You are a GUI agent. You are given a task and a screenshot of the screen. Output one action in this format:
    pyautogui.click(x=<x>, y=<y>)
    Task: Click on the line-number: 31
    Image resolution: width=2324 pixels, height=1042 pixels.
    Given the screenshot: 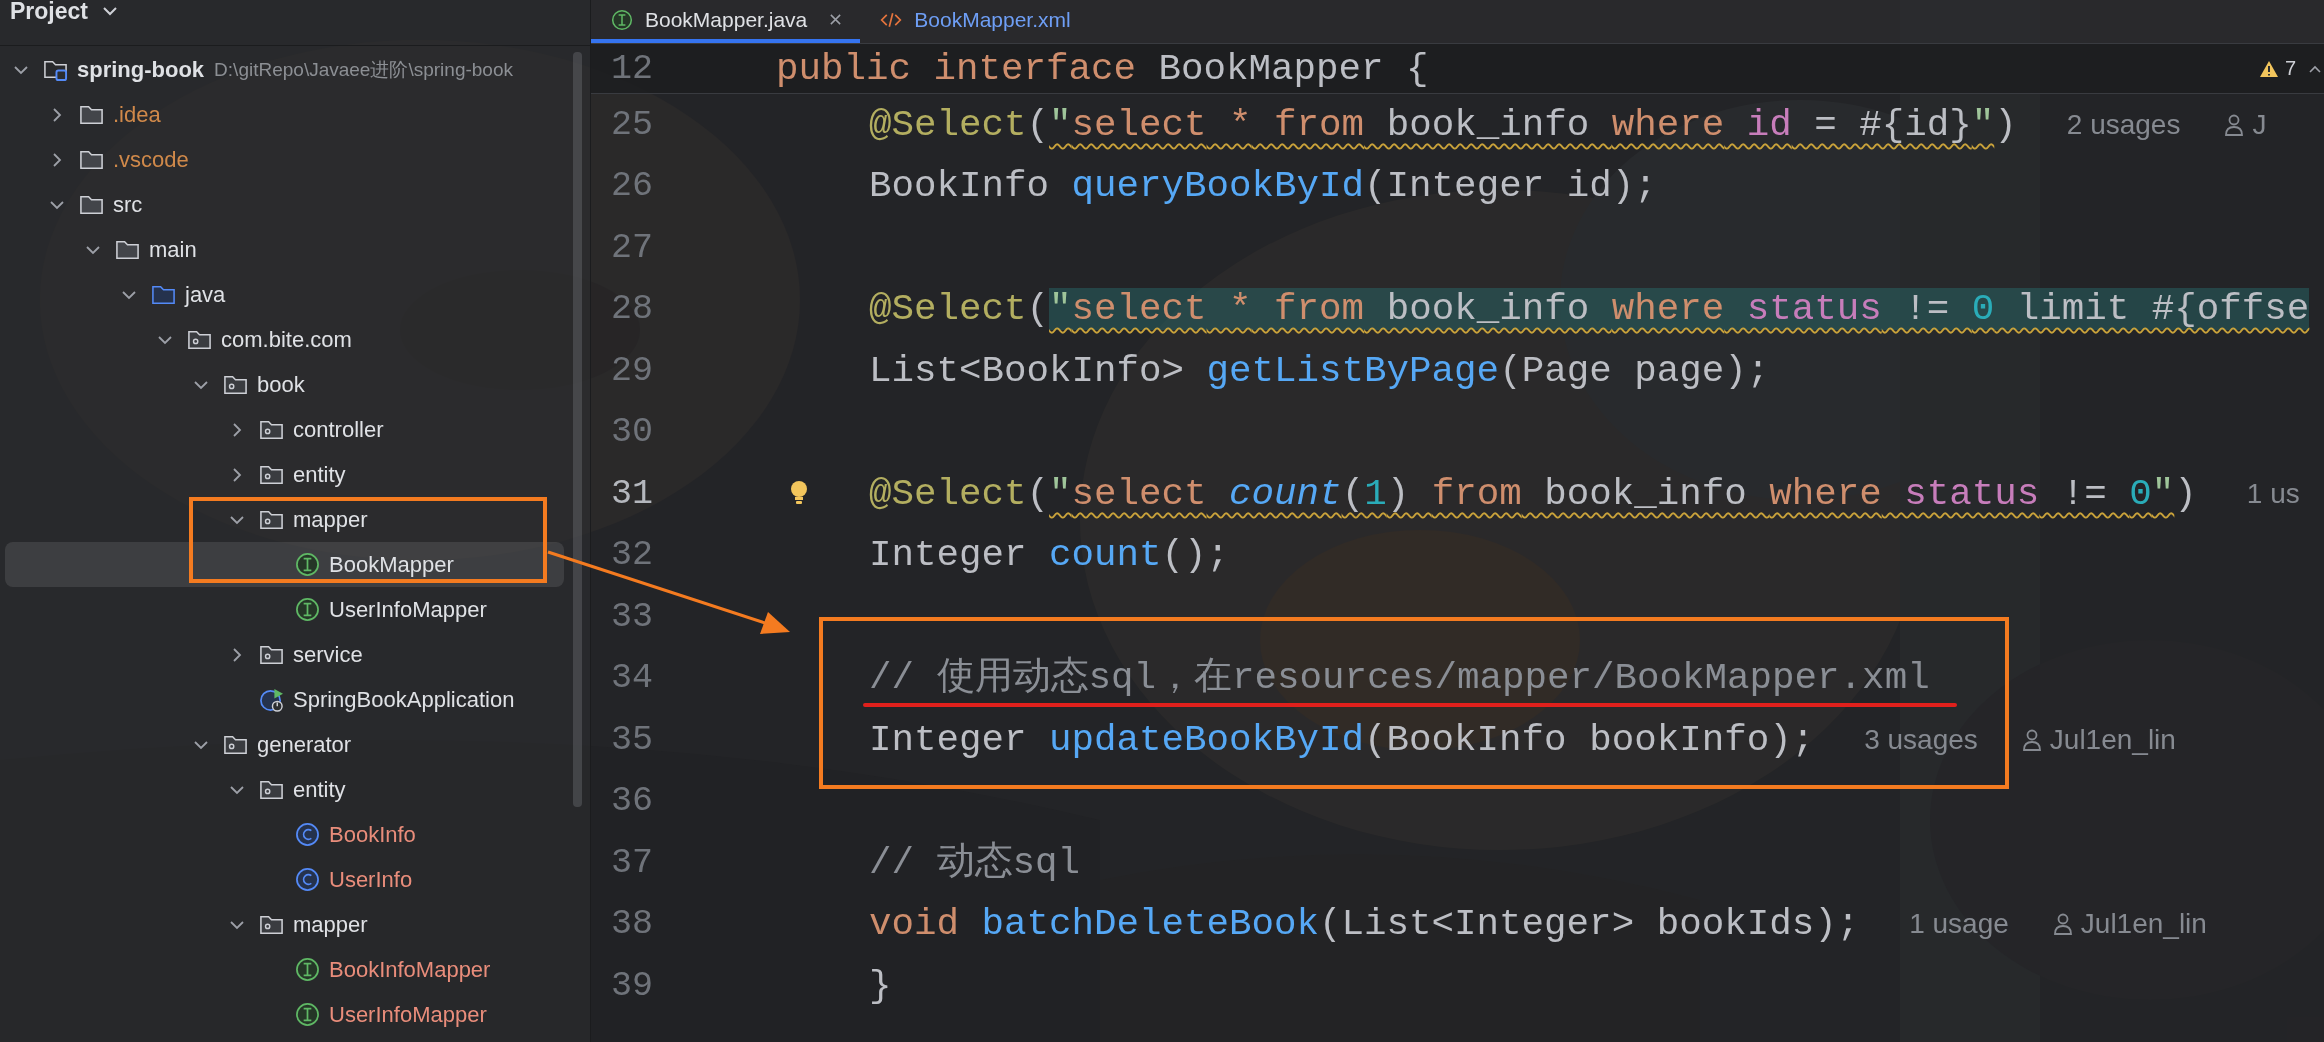 What is the action you would take?
    pyautogui.click(x=631, y=493)
    